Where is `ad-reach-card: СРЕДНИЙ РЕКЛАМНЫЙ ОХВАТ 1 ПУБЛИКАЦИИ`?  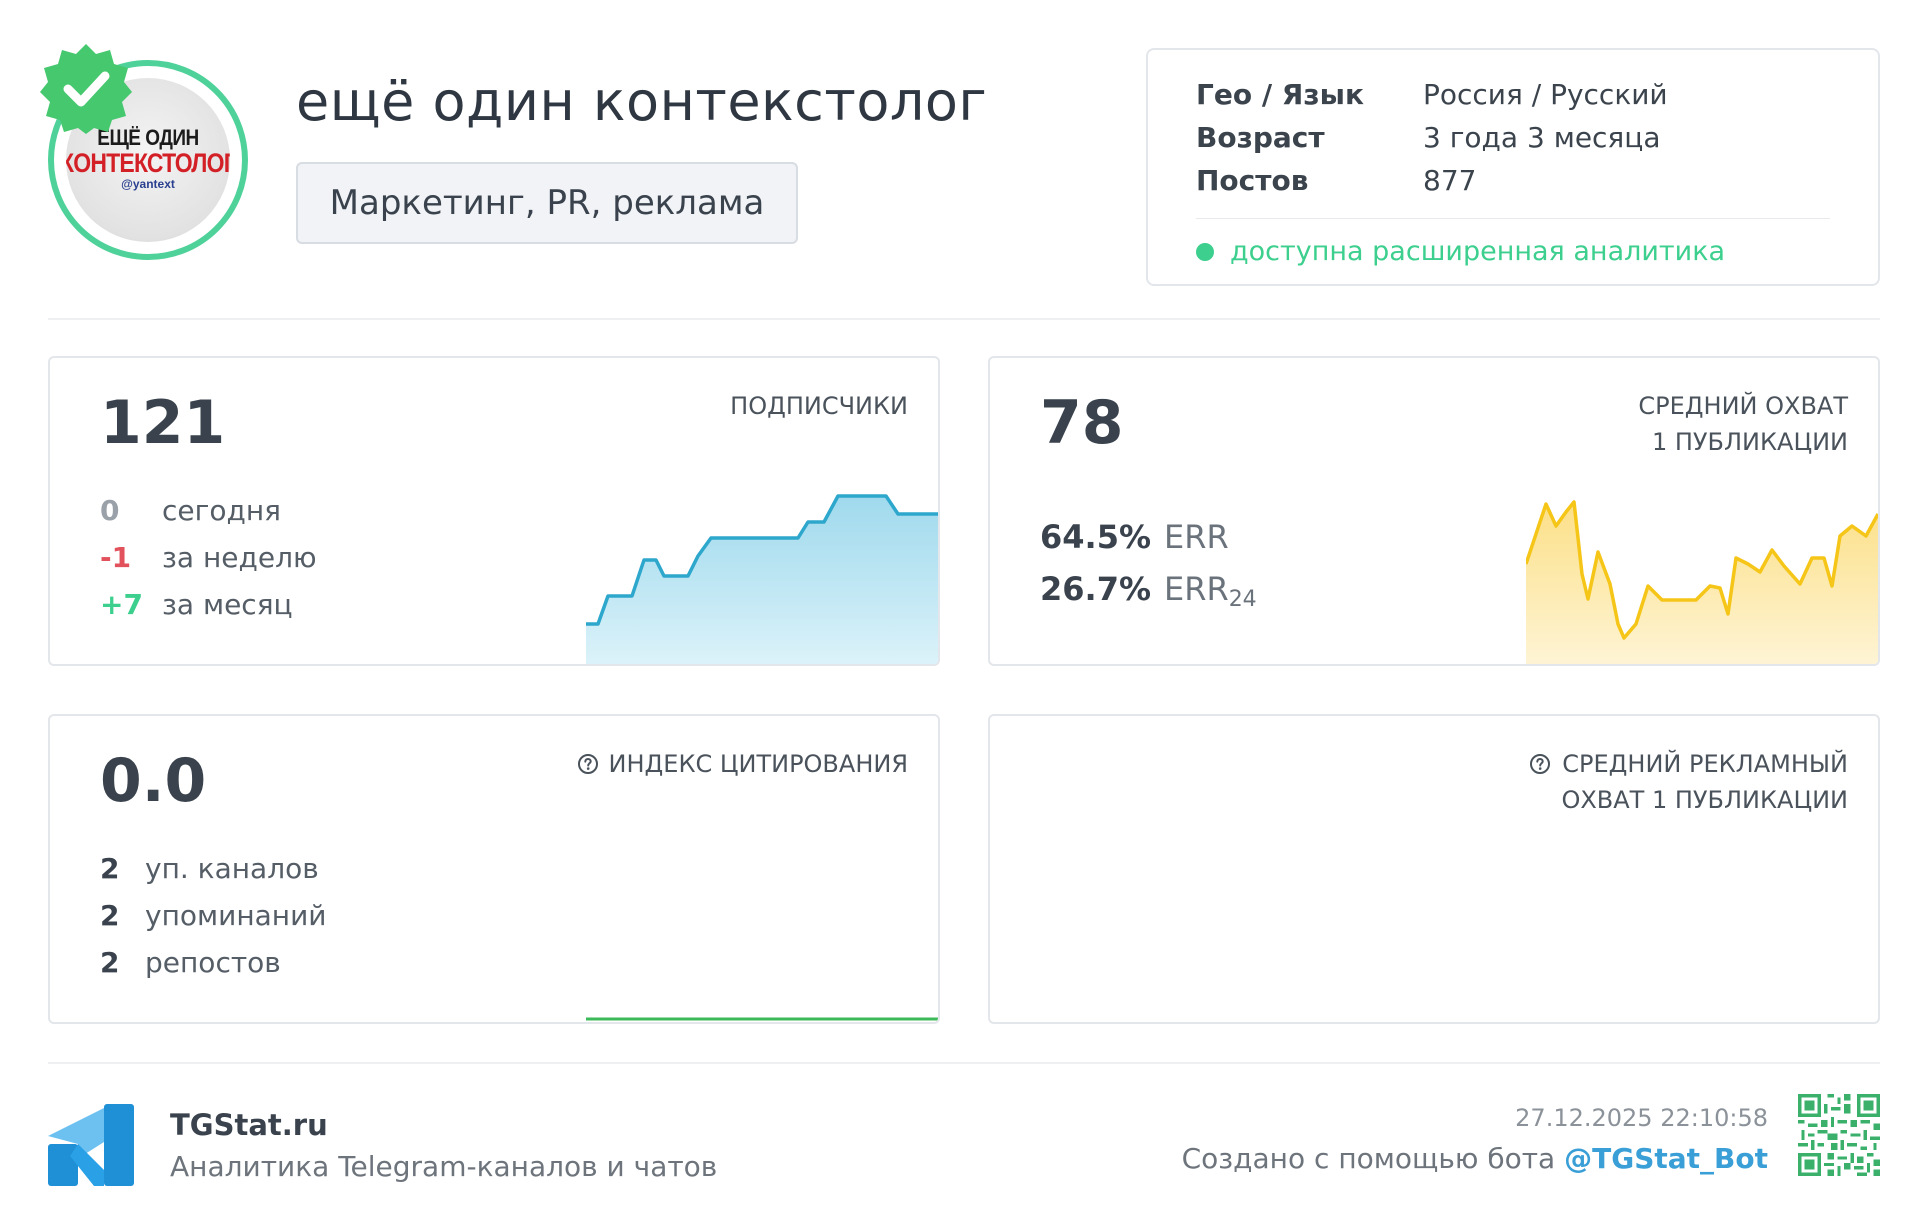
ad-reach-card: СРЕДНИЙ РЕКЛАМНЫЙ ОХВАТ 1 ПУБЛИКАЦИИ is located at coordinates (1434, 869).